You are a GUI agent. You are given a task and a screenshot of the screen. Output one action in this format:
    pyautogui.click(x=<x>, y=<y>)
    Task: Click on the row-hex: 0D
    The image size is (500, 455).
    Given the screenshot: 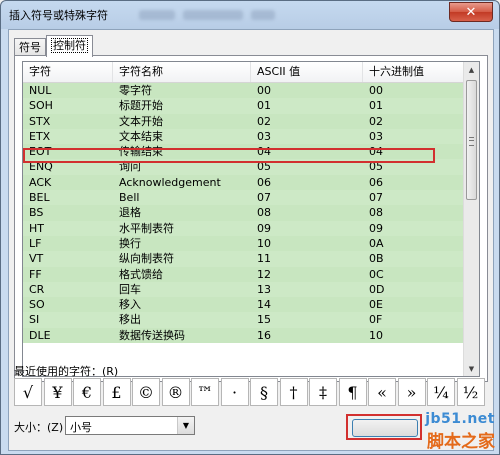 What is the action you would take?
    pyautogui.click(x=377, y=289)
    